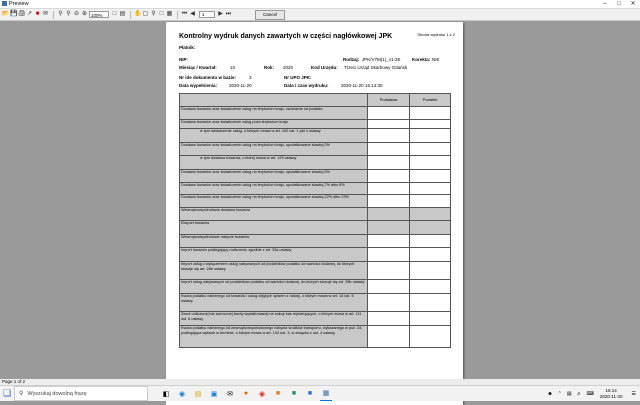 This screenshot has height=405, width=640. I want to click on app-icon, so click(4, 3).